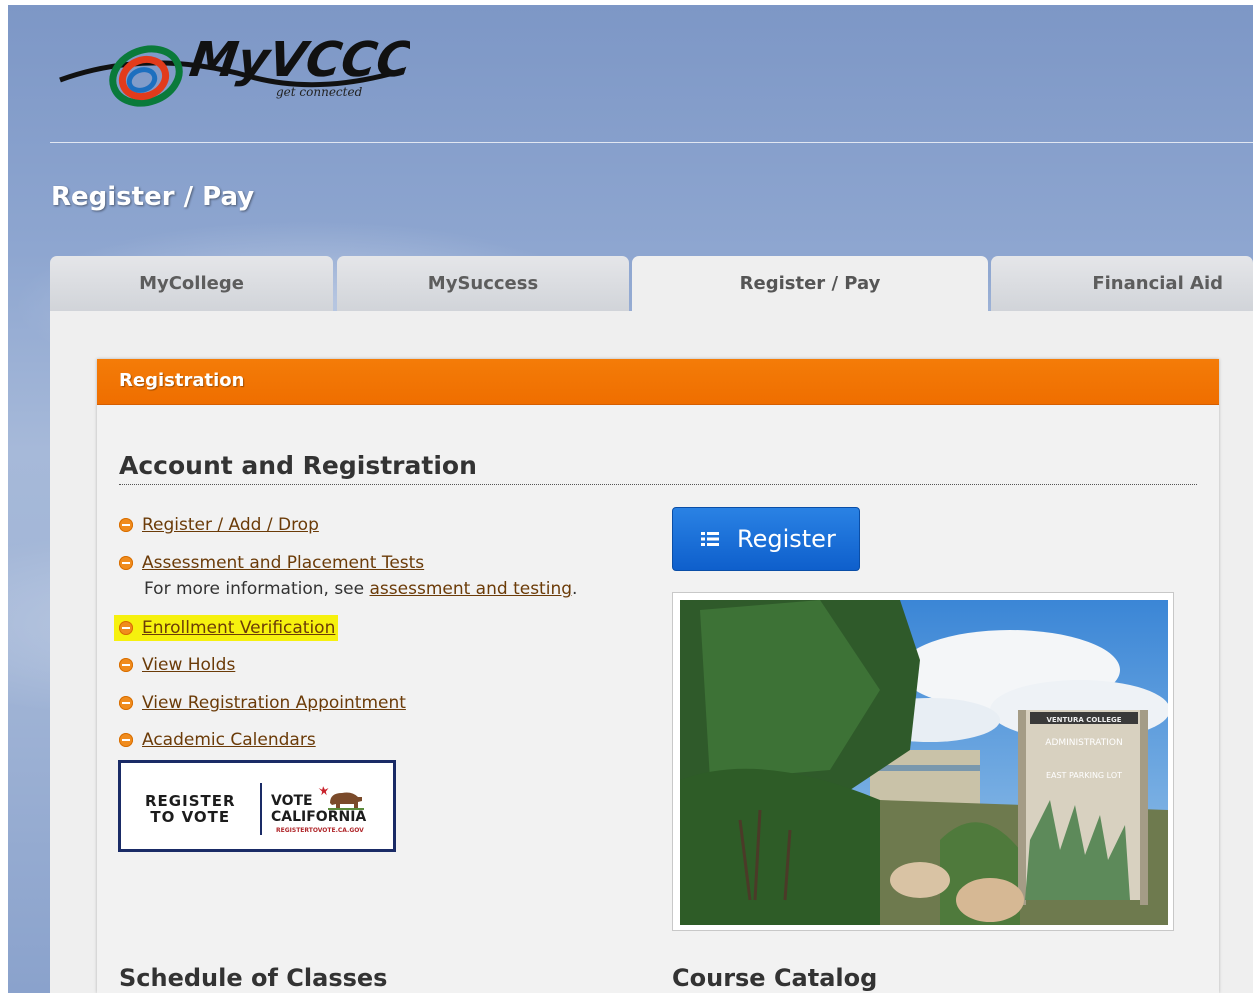 Image resolution: width=1253 pixels, height=993 pixels. I want to click on tab-label: MyCollege, so click(191, 283).